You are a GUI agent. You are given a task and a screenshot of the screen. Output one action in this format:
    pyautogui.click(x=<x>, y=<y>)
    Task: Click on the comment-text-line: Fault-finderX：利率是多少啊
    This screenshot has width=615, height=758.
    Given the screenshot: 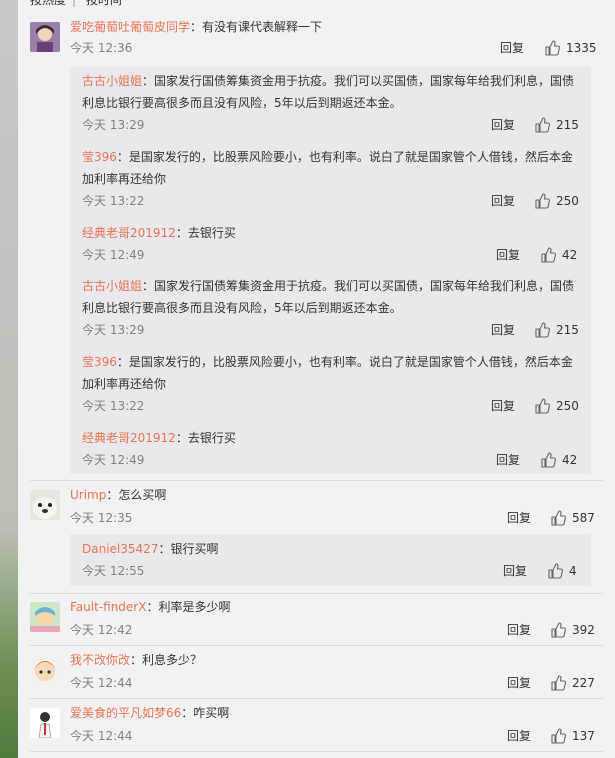 What is the action you would take?
    pyautogui.click(x=336, y=607)
    